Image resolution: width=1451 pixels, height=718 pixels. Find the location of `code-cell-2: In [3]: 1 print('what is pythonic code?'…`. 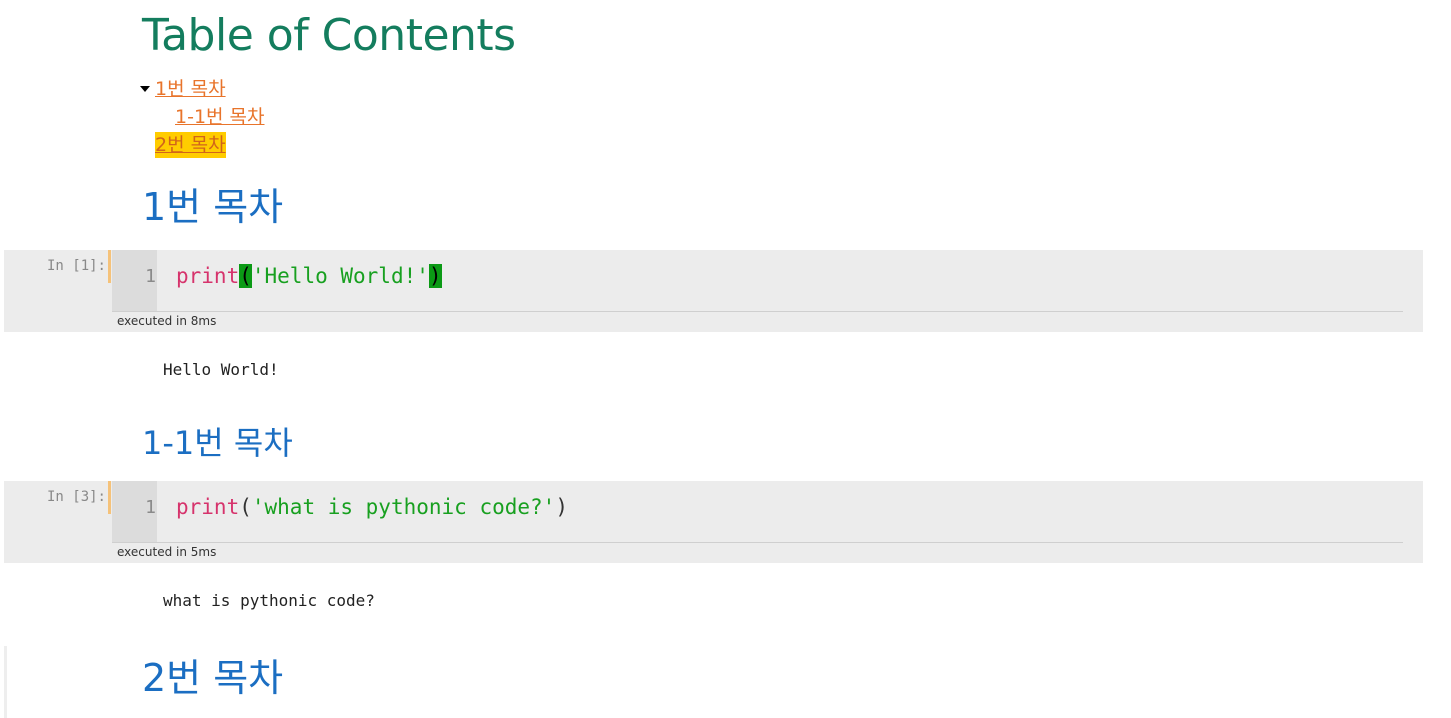

code-cell-2: In [3]: 1 print('what is pythonic code?'… is located at coordinates (713, 522).